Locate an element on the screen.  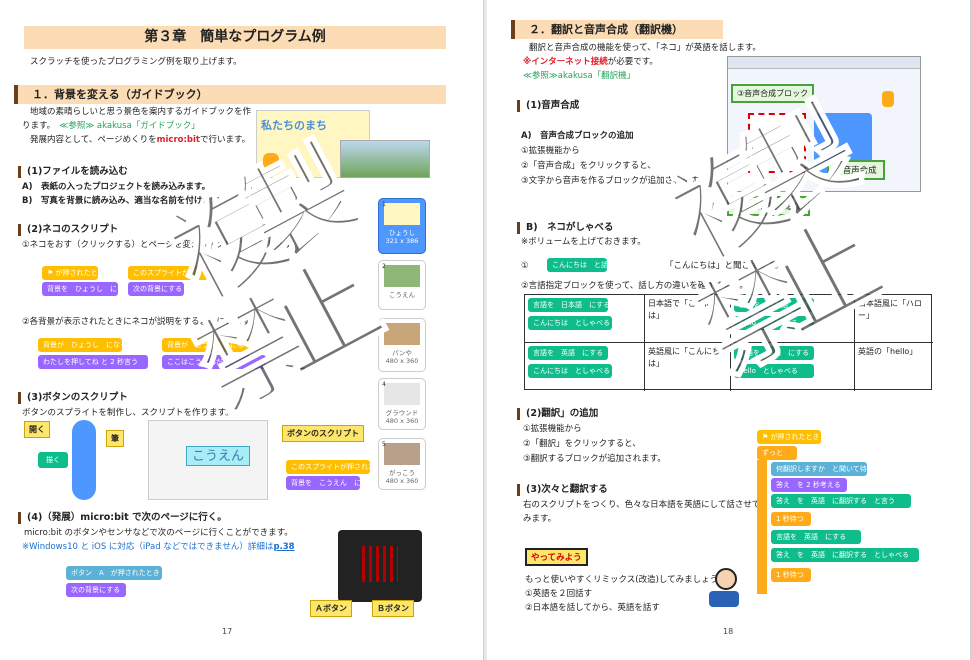
block-speak-hello: こんにちは と話す is located at coordinates (581, 265).